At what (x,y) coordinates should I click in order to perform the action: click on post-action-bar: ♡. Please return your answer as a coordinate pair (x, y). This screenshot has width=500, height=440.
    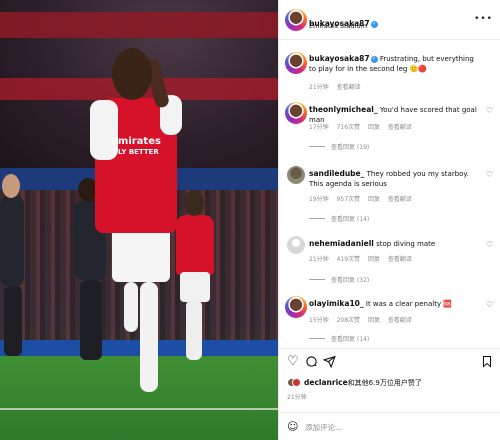
    Looking at the image, I should click on (389, 362).